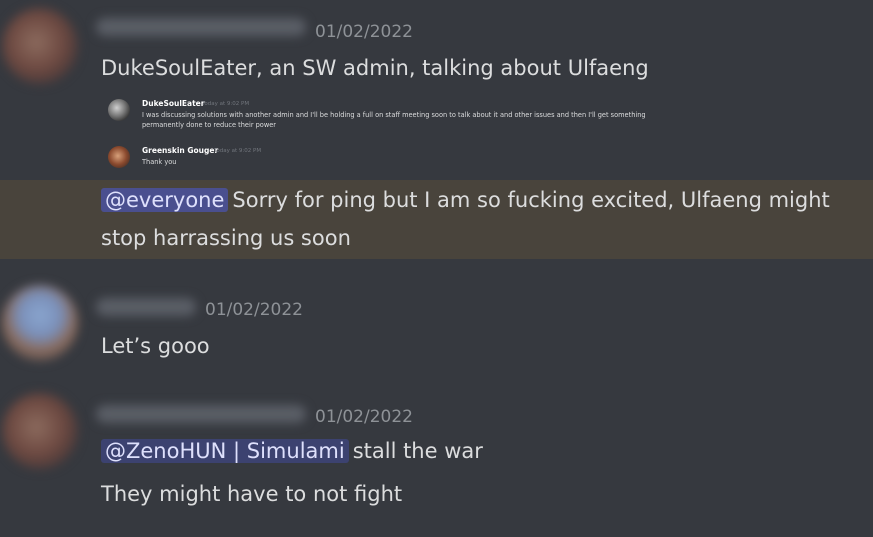 The image size is (873, 537). Describe the element at coordinates (209, 125) in the screenshot. I see `embed-text: permanently done to reduce their power` at that location.